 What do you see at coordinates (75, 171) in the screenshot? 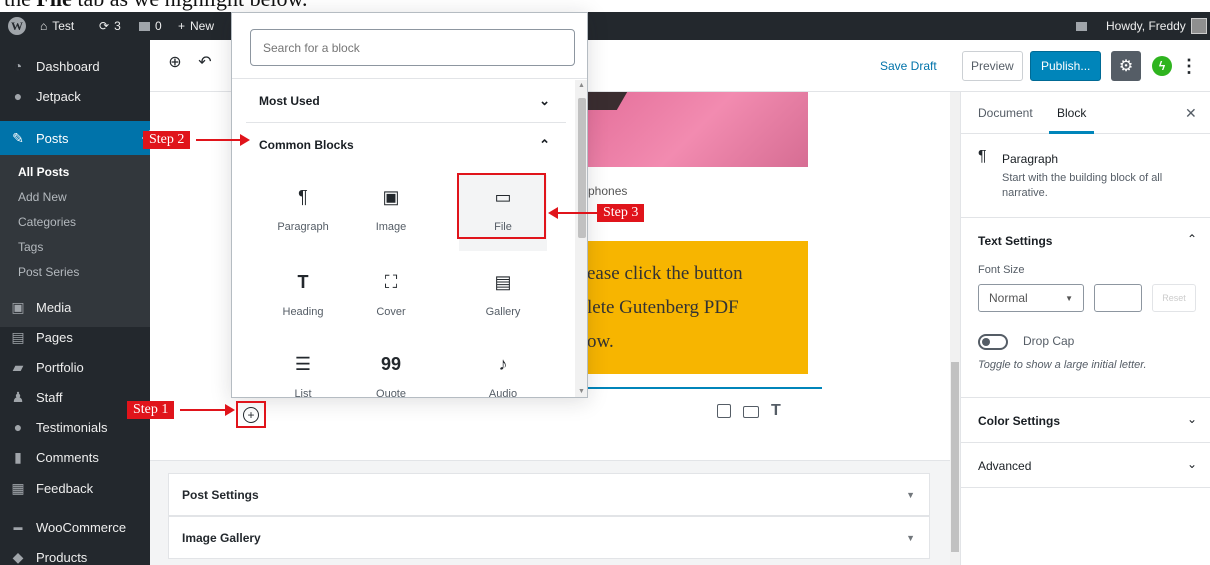
I see `sidebar-sub-all-posts: All Posts` at bounding box center [75, 171].